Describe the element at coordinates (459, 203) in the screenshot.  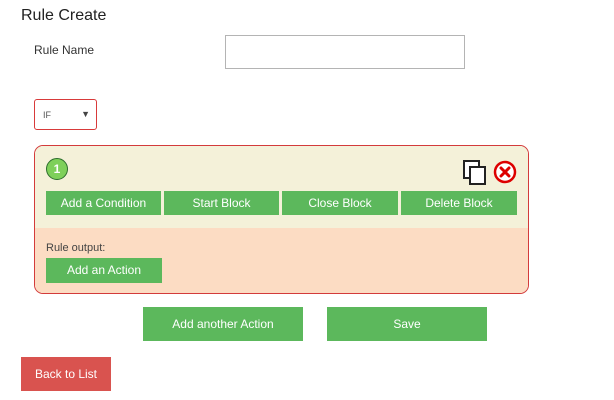
I see `delete-block-button: Delete Block` at that location.